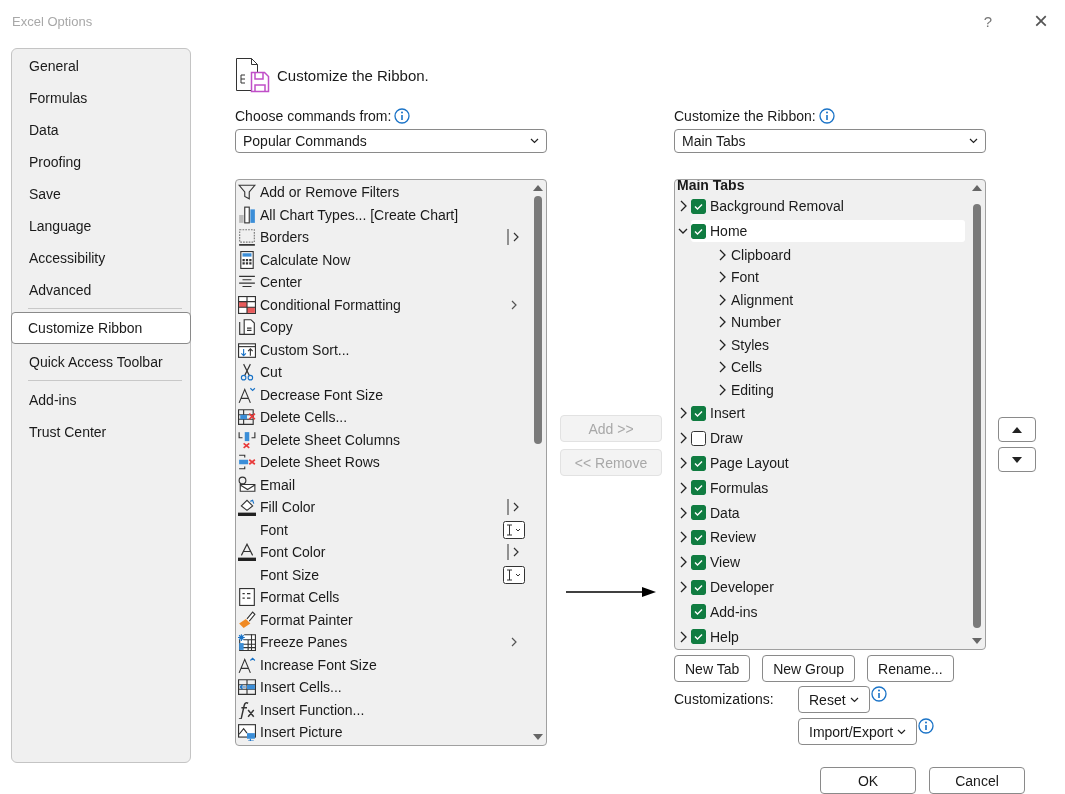 This screenshot has height=794, width=1065. I want to click on tree-item-label: Background Removal, so click(778, 206).